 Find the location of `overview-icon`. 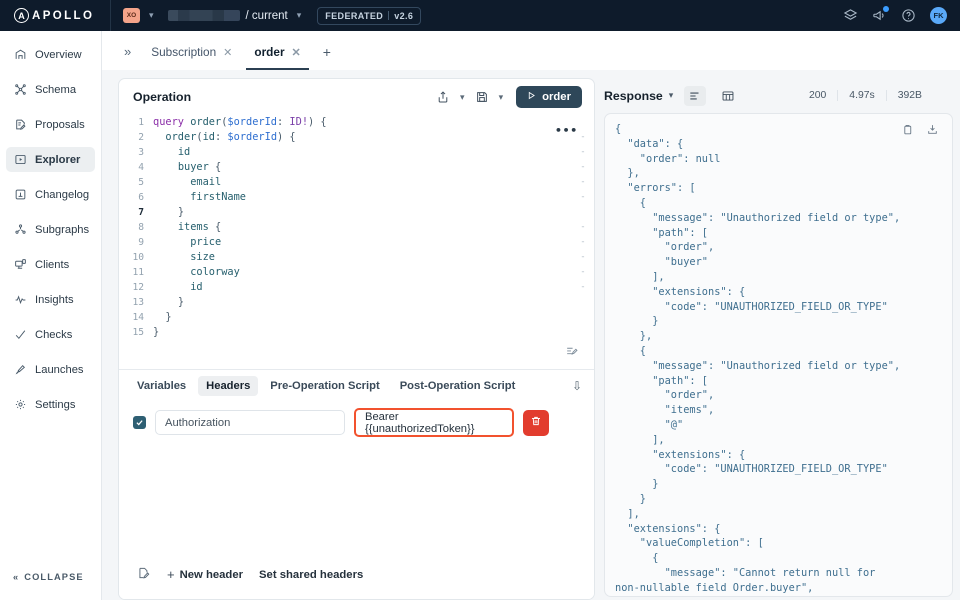

overview-icon is located at coordinates (20, 54).